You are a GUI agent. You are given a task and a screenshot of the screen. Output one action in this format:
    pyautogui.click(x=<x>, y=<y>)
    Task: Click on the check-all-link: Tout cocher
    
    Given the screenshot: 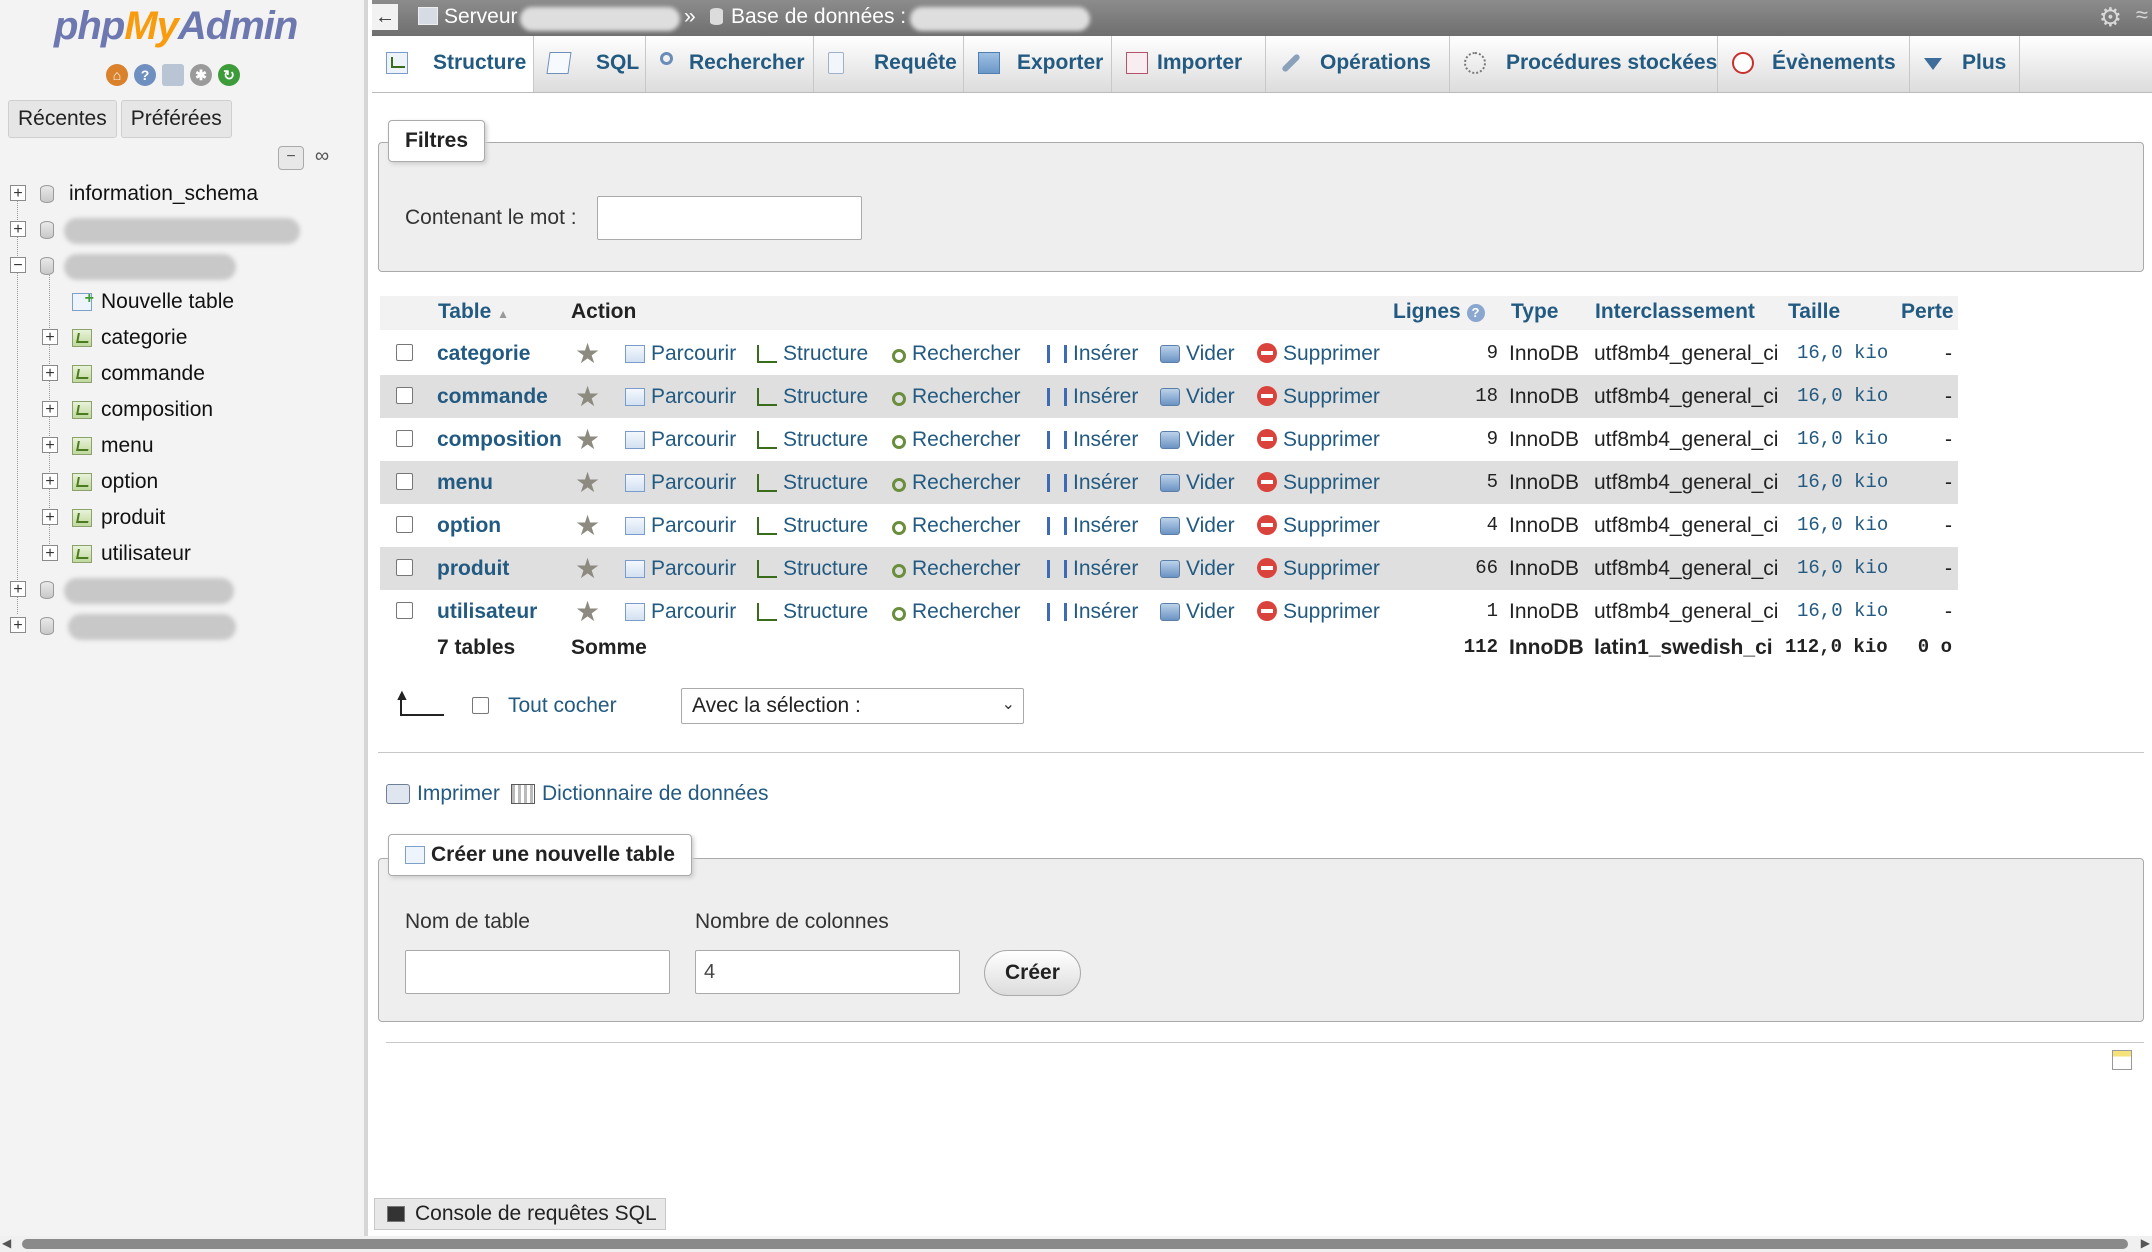 What is the action you would take?
    pyautogui.click(x=562, y=706)
    